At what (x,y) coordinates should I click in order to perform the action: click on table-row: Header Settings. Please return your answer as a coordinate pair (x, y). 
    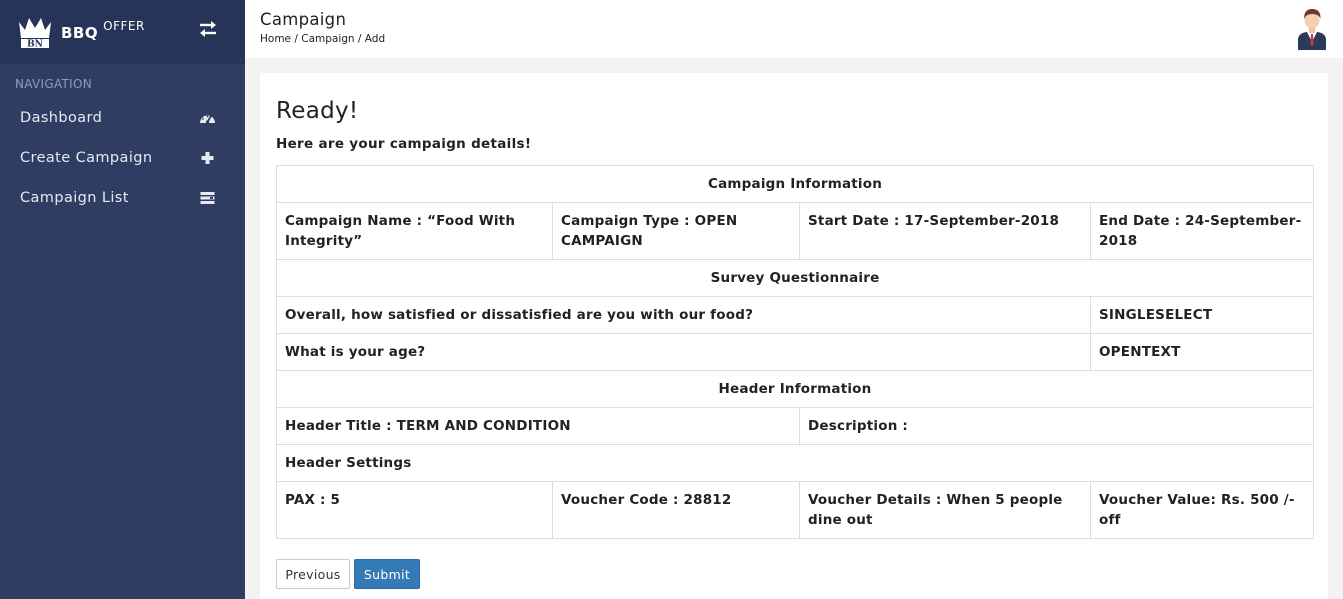
    Looking at the image, I should click on (795, 463).